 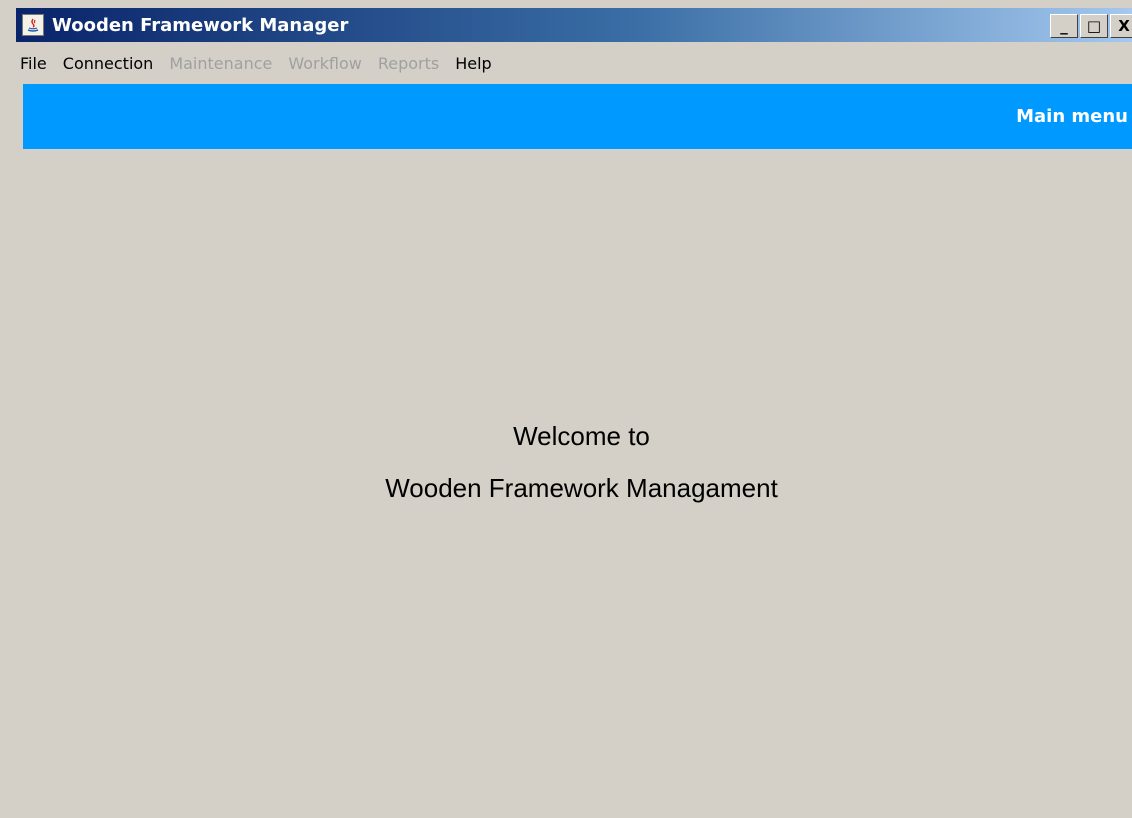 I want to click on welcome-line-1: Welcome to, so click(x=581, y=436).